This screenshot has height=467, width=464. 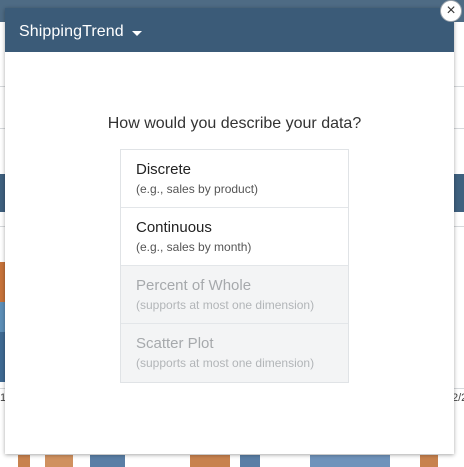 I want to click on dialog-header: ShippingTrend, so click(x=229, y=30).